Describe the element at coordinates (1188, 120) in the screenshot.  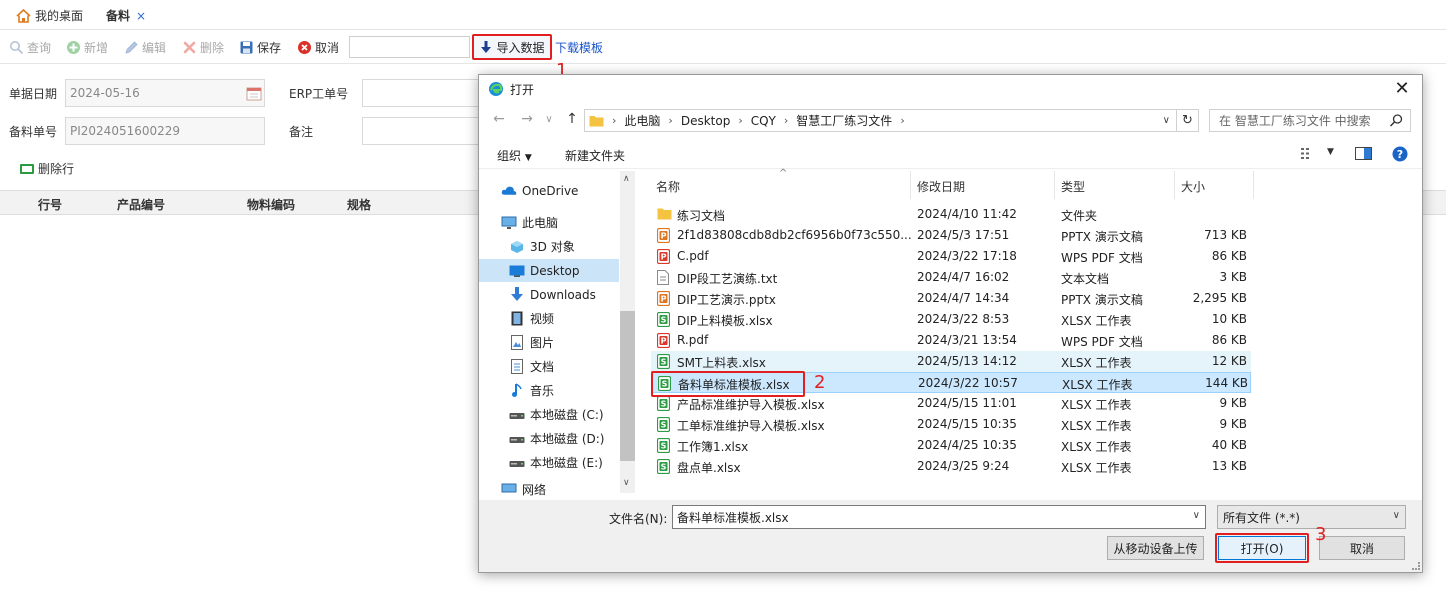
I see `refresh-icon: ↻` at that location.